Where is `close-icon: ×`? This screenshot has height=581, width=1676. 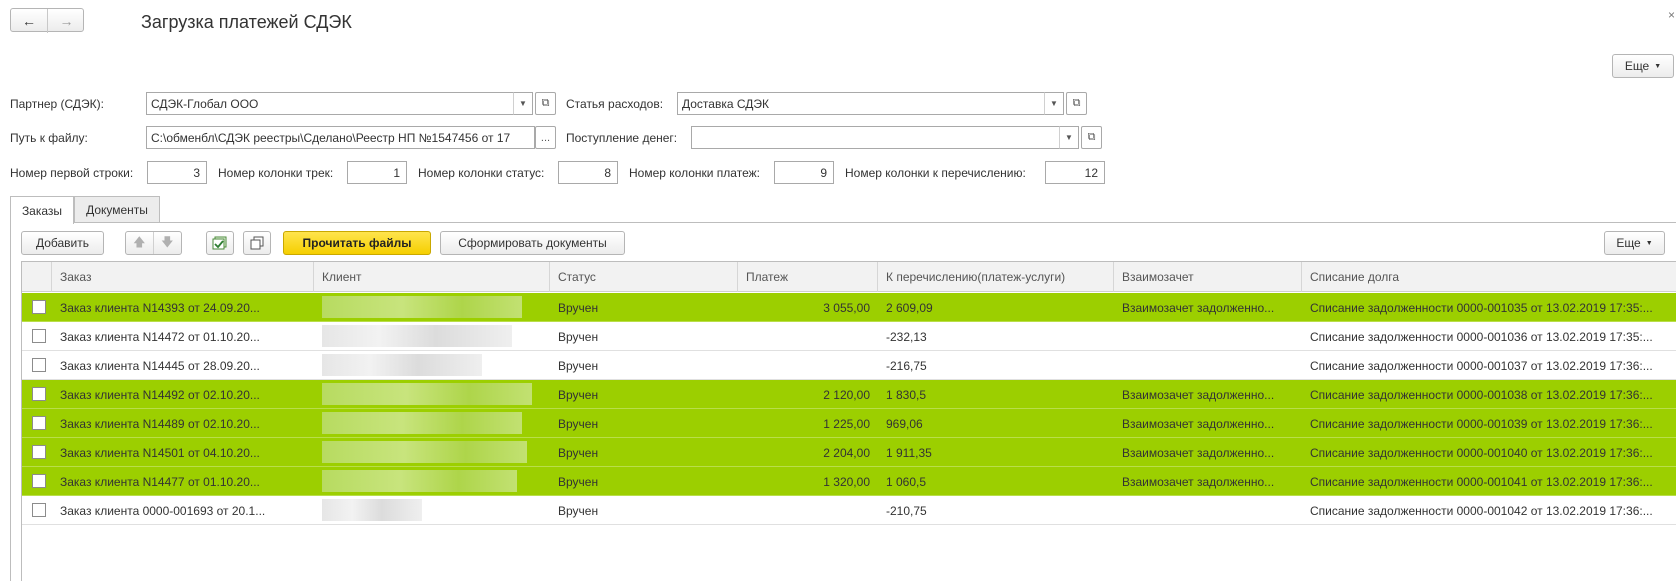
close-icon: × is located at coordinates (1671, 15).